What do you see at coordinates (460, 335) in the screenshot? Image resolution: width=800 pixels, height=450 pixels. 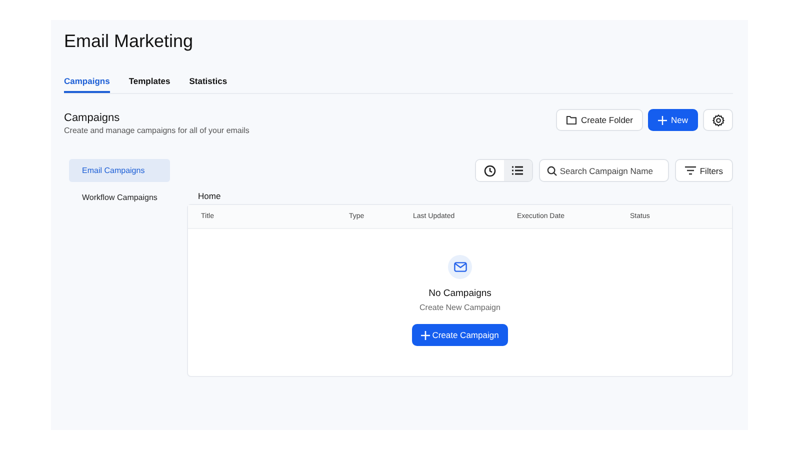 I see `create-campaign-button: Create Campaign` at bounding box center [460, 335].